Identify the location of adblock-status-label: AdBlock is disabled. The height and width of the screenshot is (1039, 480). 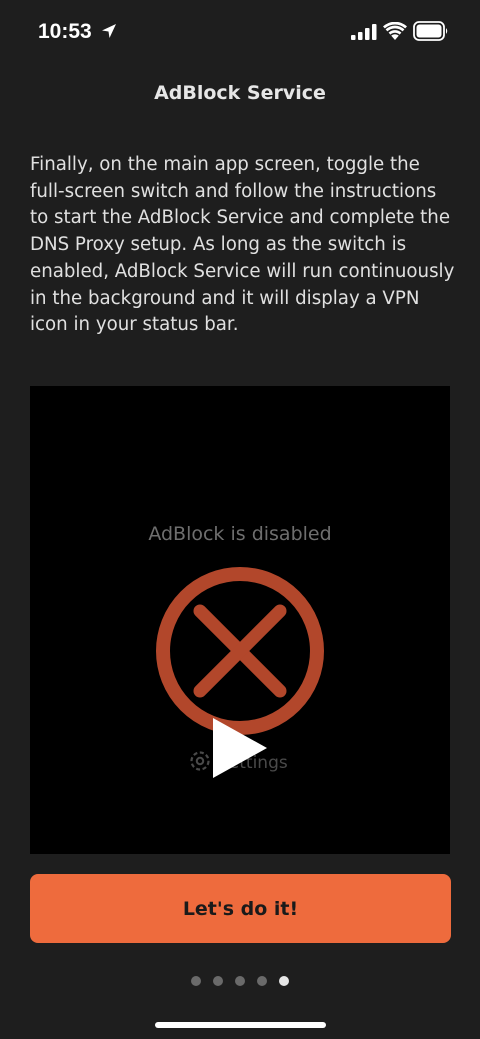
(240, 534).